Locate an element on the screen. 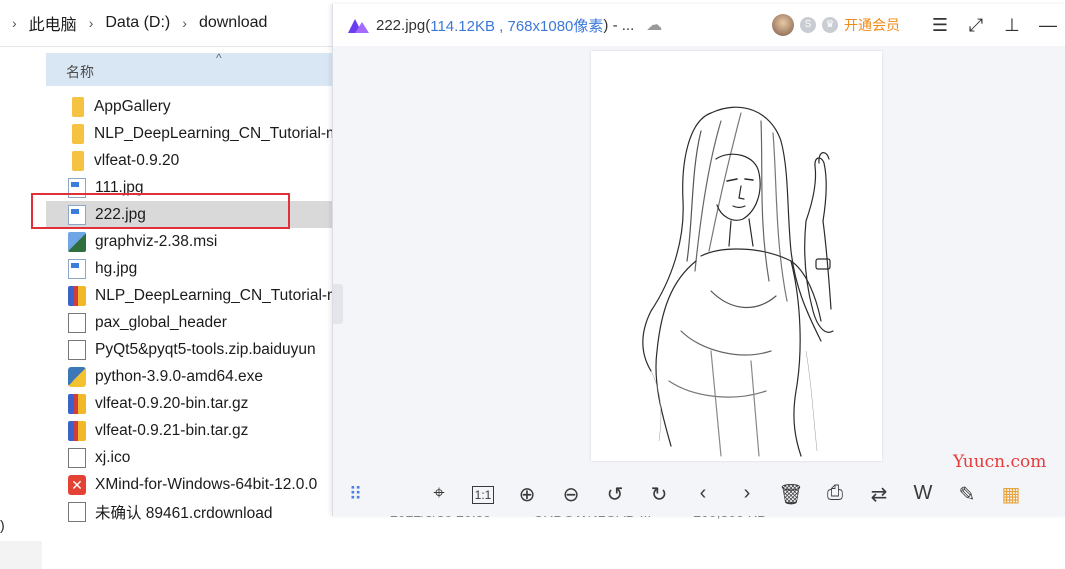 Image resolution: width=1065 pixels, height=569 pixels. list-item: AppGallery is located at coordinates (193, 106).